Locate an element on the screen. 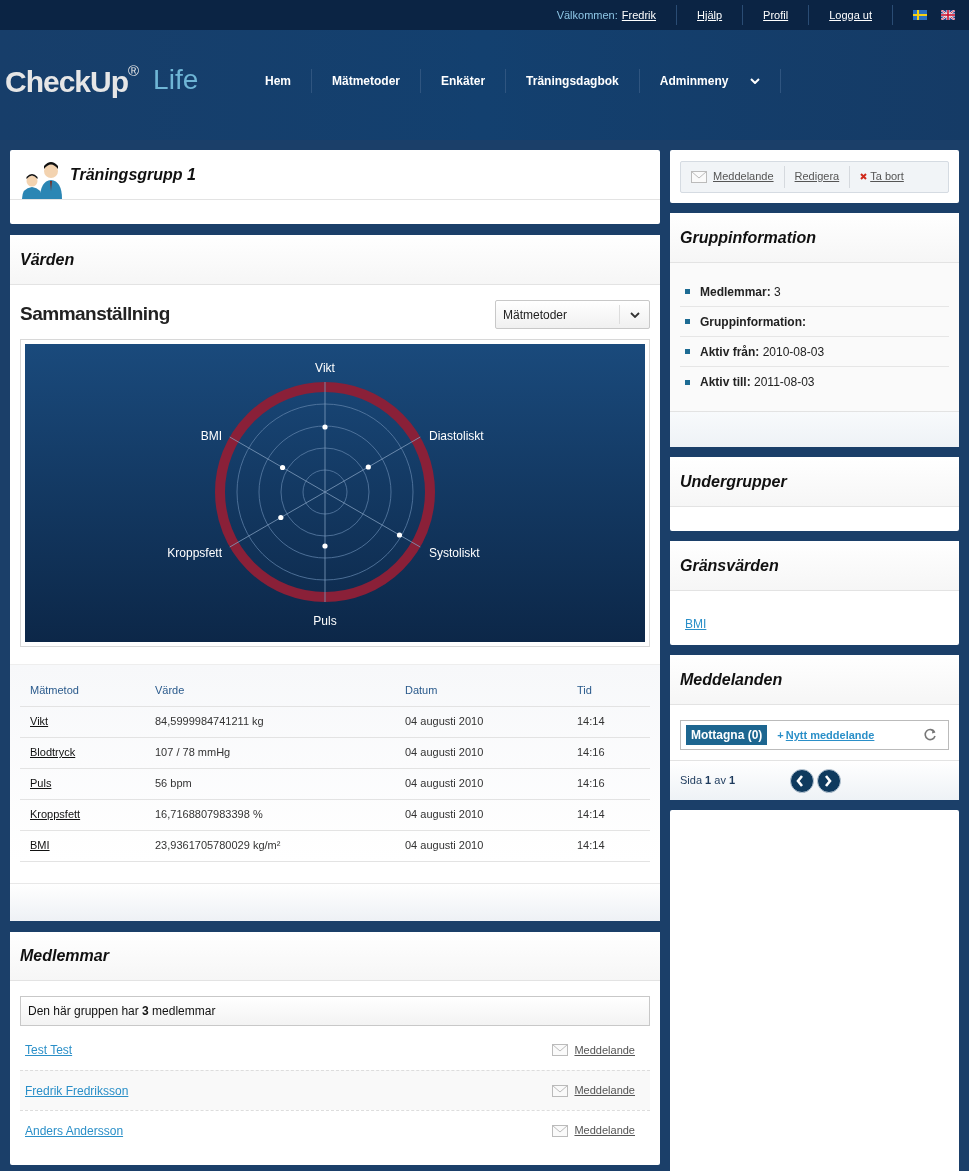 This screenshot has height=1171, width=969. column-header: Värde is located at coordinates (170, 690).